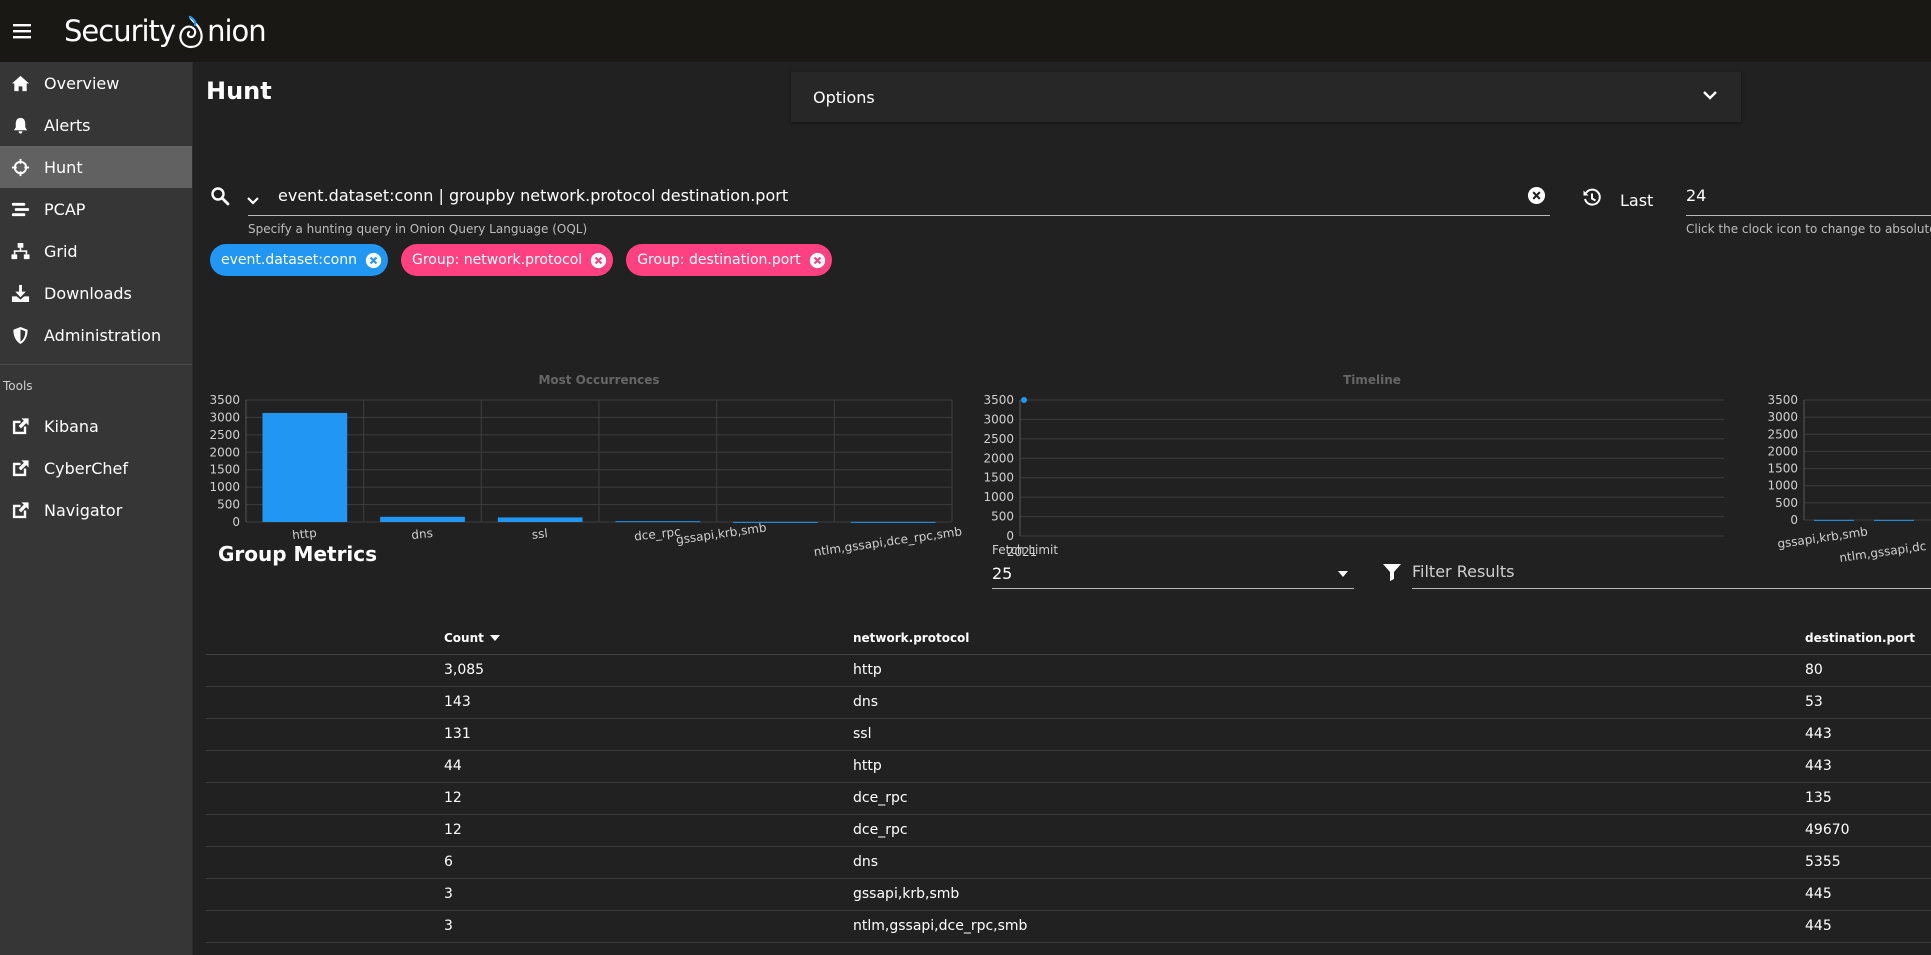 Image resolution: width=1931 pixels, height=955 pixels. Describe the element at coordinates (1372, 380) in the screenshot. I see `chart-title: Timeline` at that location.